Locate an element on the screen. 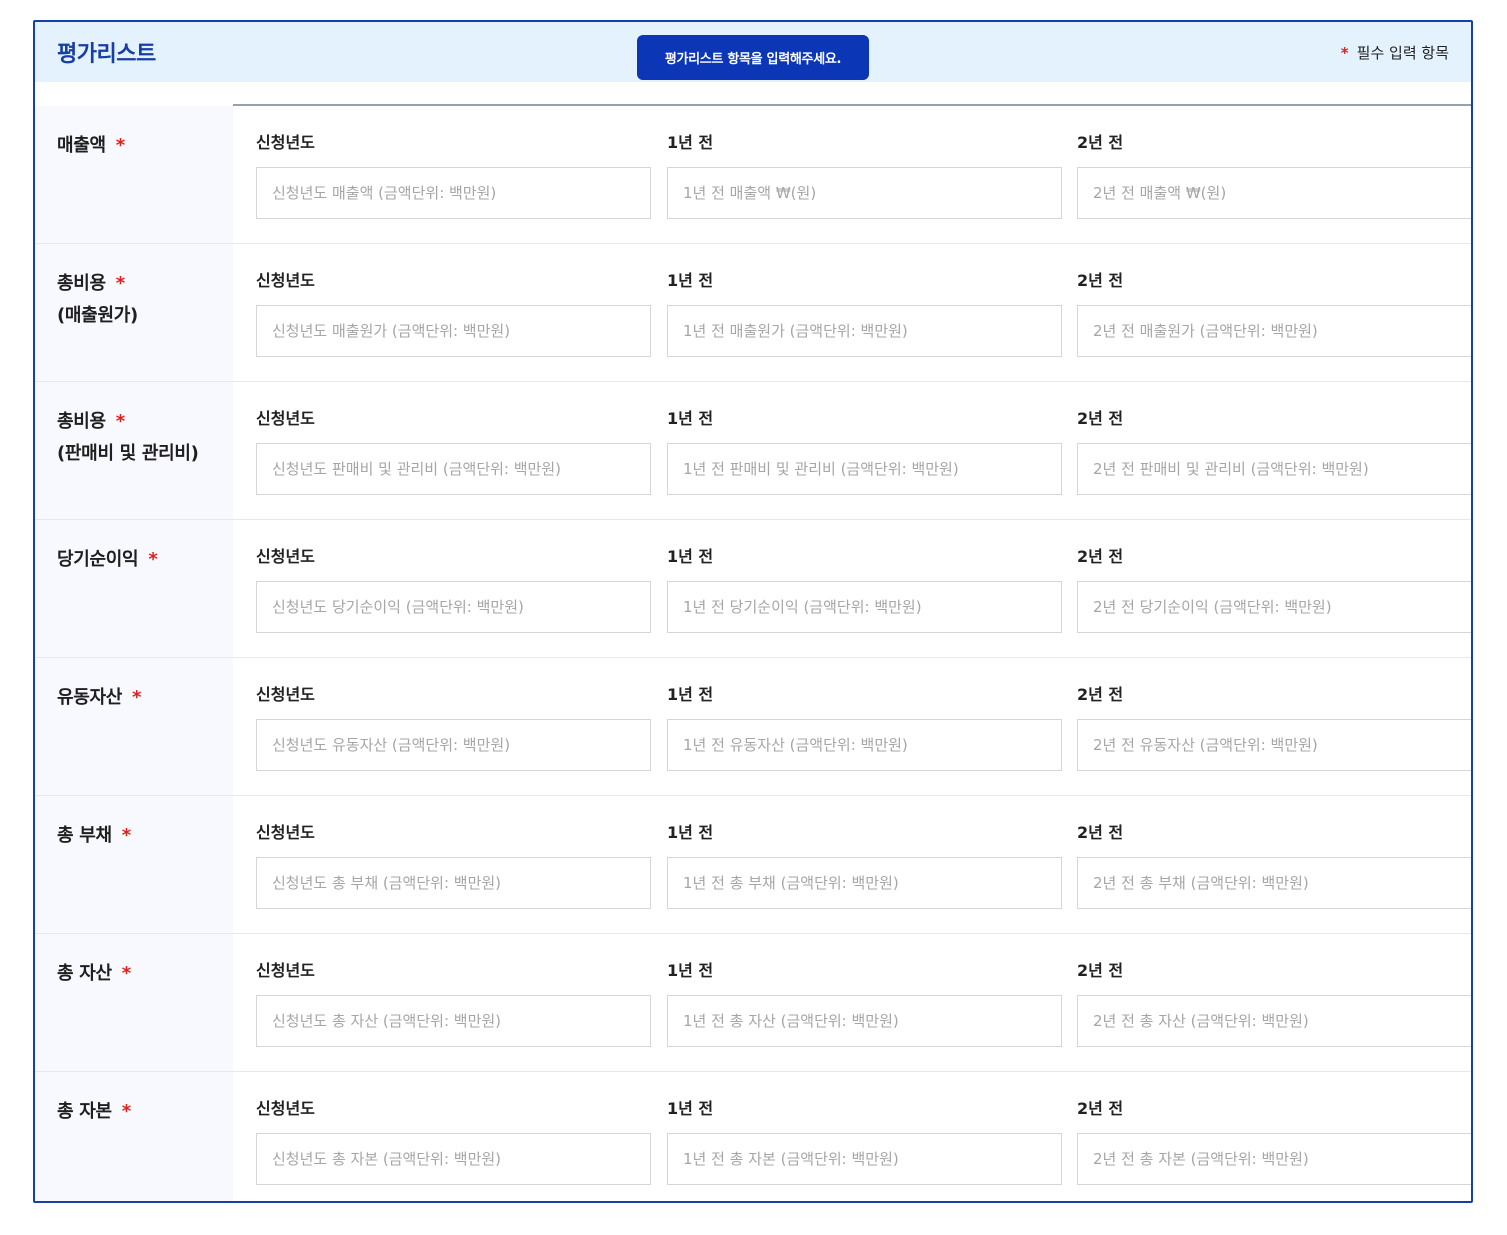 This screenshot has width=1507, height=1235. row-label: 매출액 * is located at coordinates (134, 174).